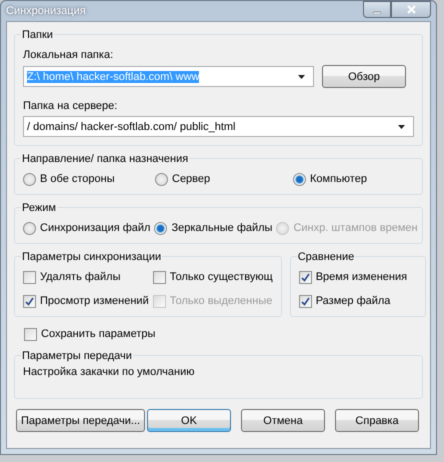 Image resolution: width=444 pixels, height=462 pixels. Describe the element at coordinates (213, 228) in the screenshot. I see `radio-option: Зеркальные файлы` at that location.